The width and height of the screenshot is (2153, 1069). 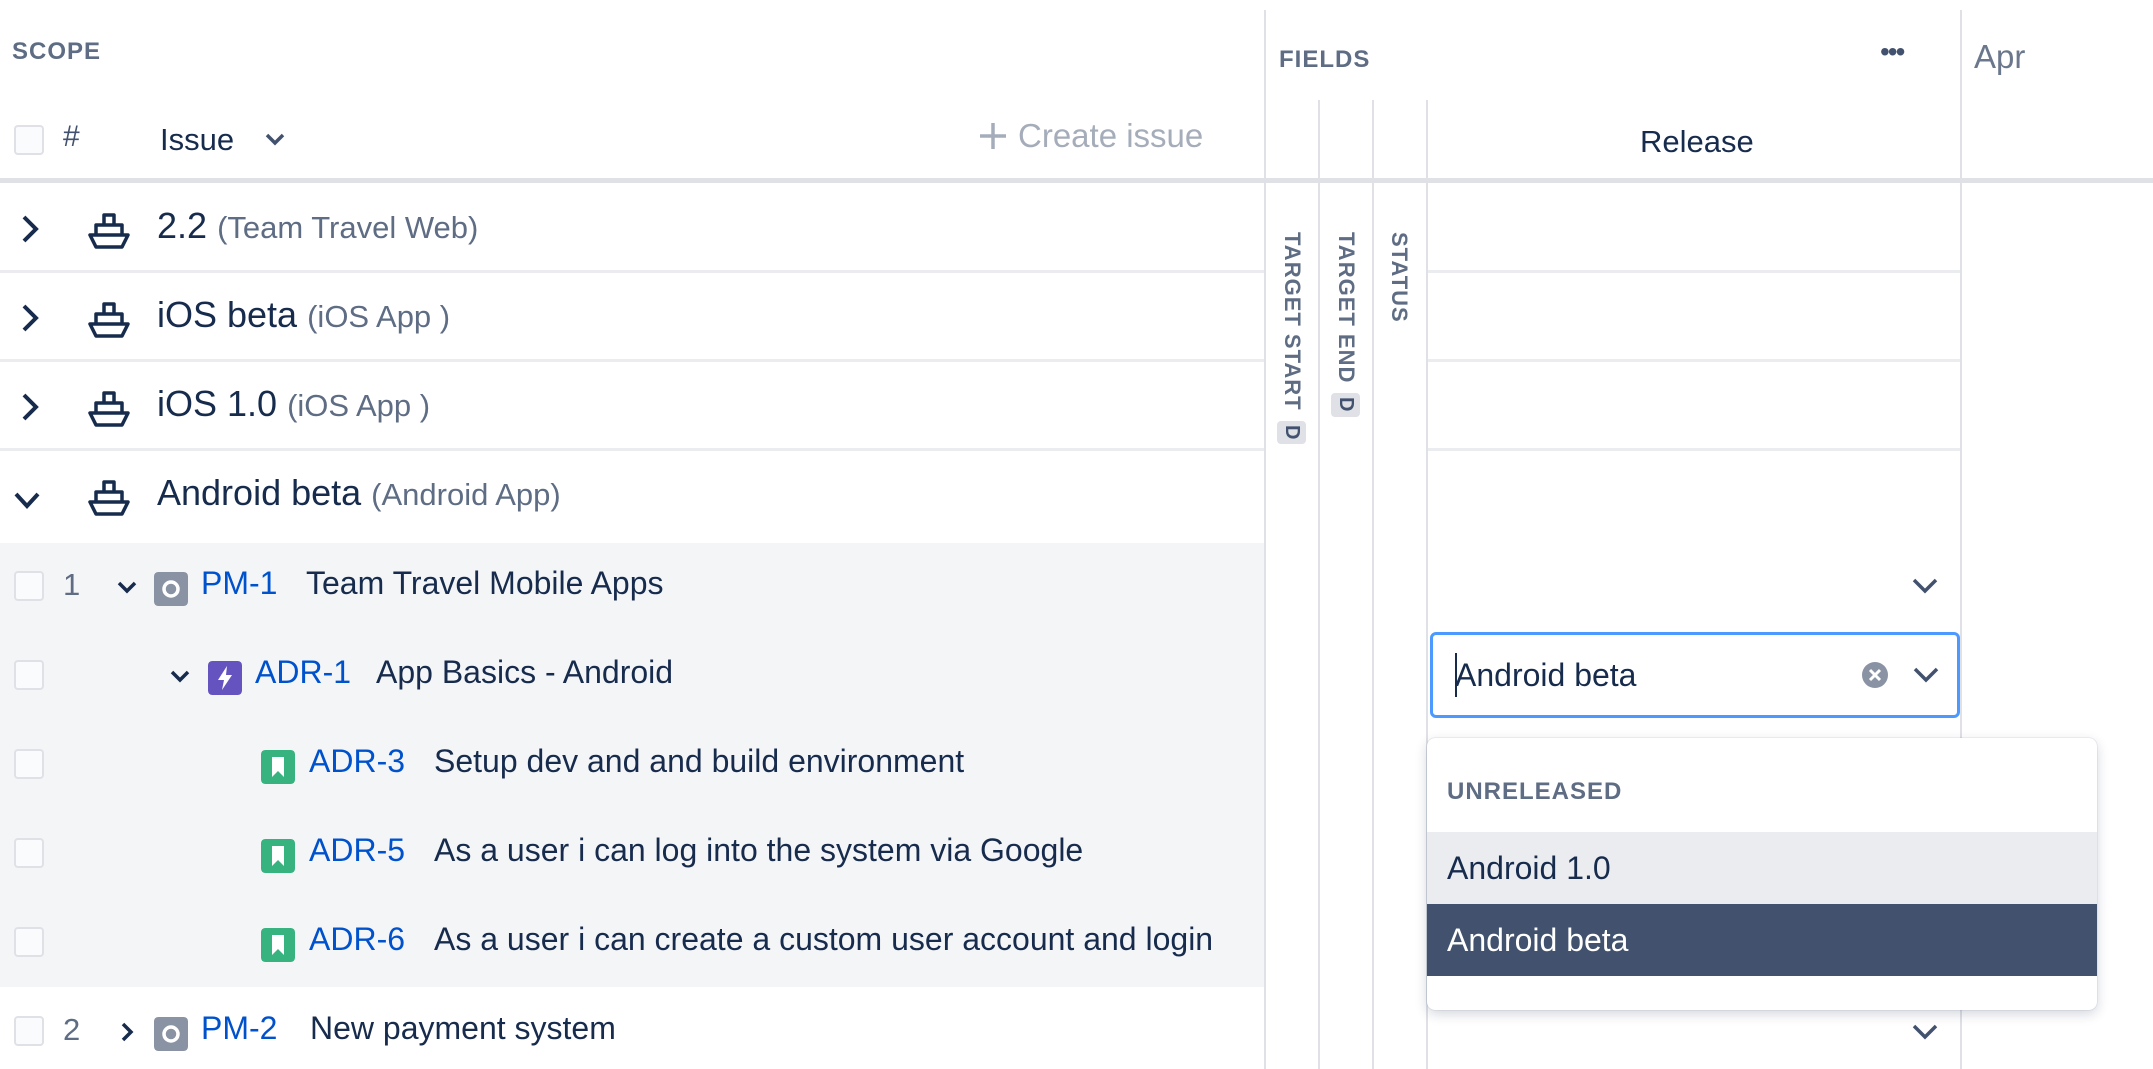 What do you see at coordinates (633, 1028) in the screenshot?
I see `table-row: 2 PM-2 New payment system` at bounding box center [633, 1028].